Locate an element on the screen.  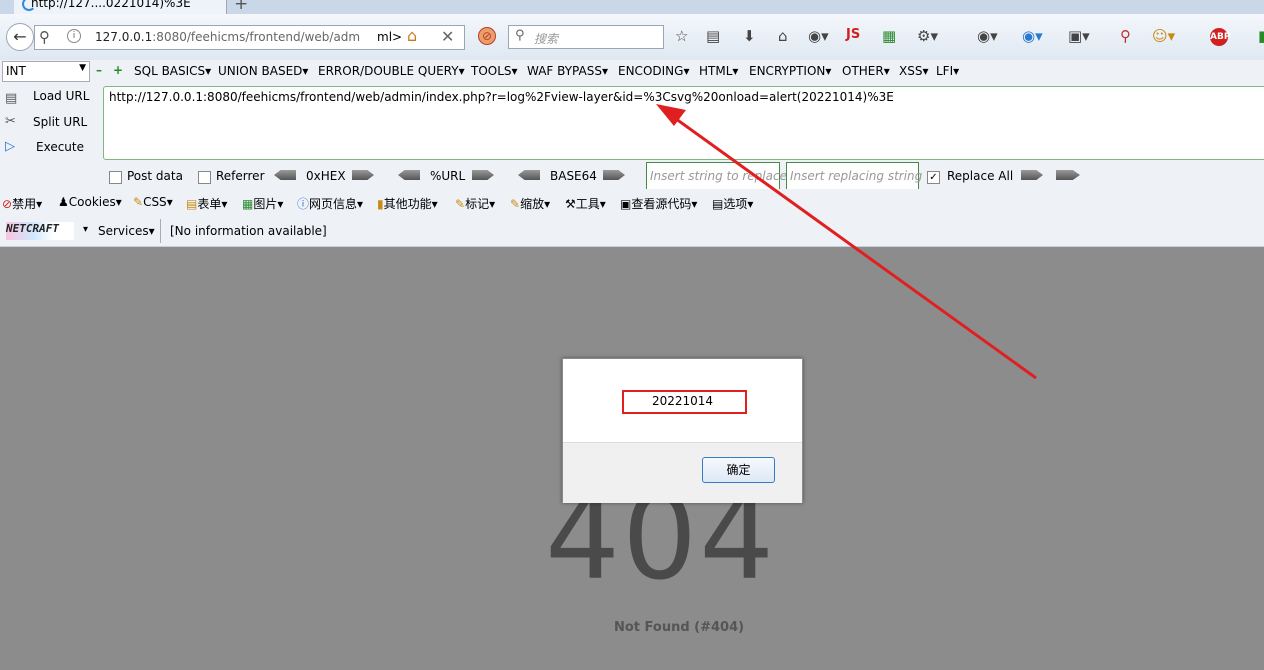
annotation-arrow is located at coordinates (846, 242).